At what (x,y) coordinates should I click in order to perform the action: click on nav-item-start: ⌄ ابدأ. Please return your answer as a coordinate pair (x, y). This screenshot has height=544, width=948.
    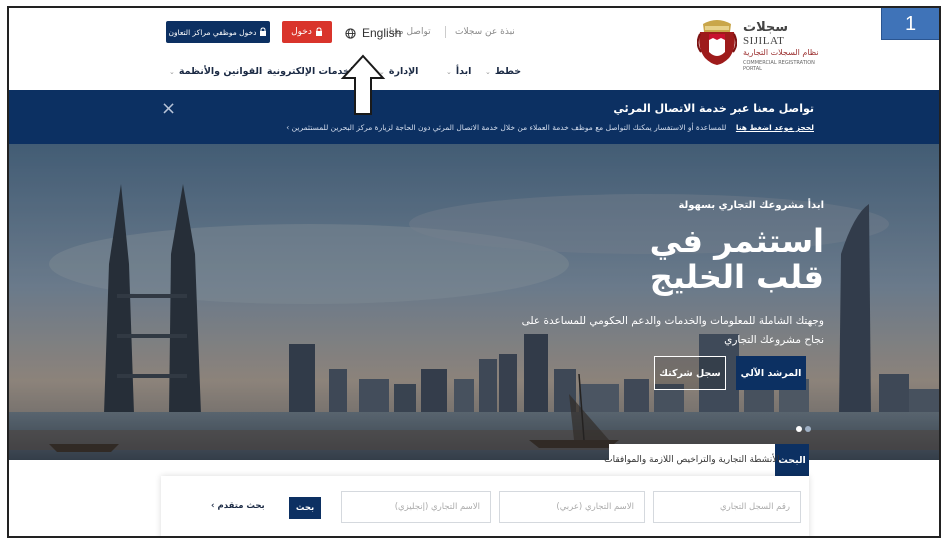
    Looking at the image, I should click on (458, 71).